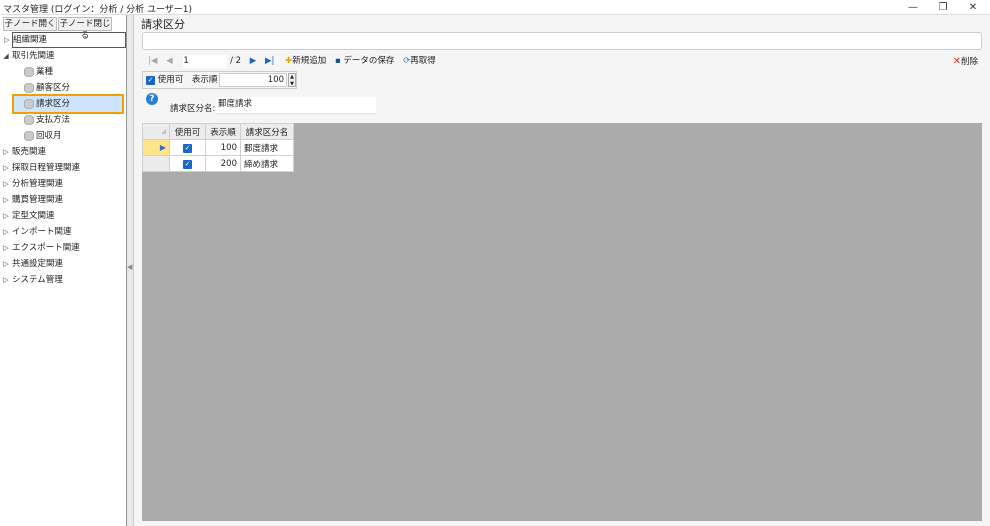 The image size is (990, 526). Describe the element at coordinates (156, 147) in the screenshot. I see `current-row-indicator: ▶` at that location.